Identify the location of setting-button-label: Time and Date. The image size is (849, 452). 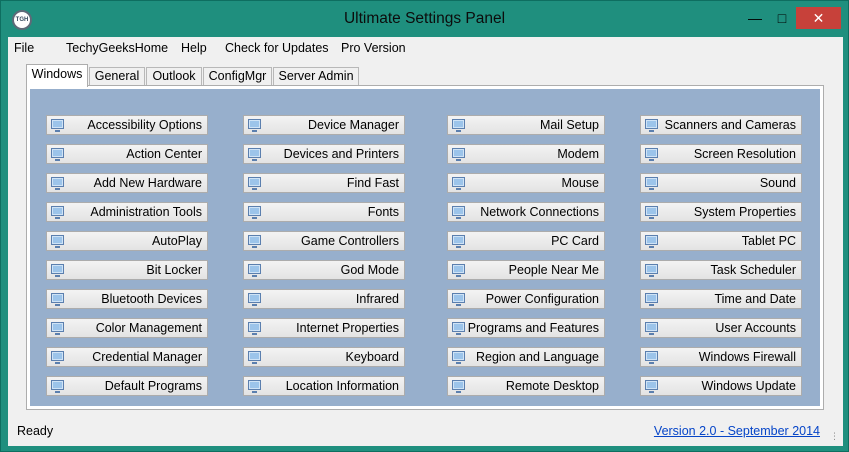
(755, 299).